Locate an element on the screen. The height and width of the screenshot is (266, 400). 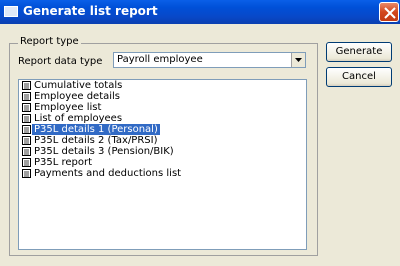
chevron-down-icon is located at coordinates (298, 60).